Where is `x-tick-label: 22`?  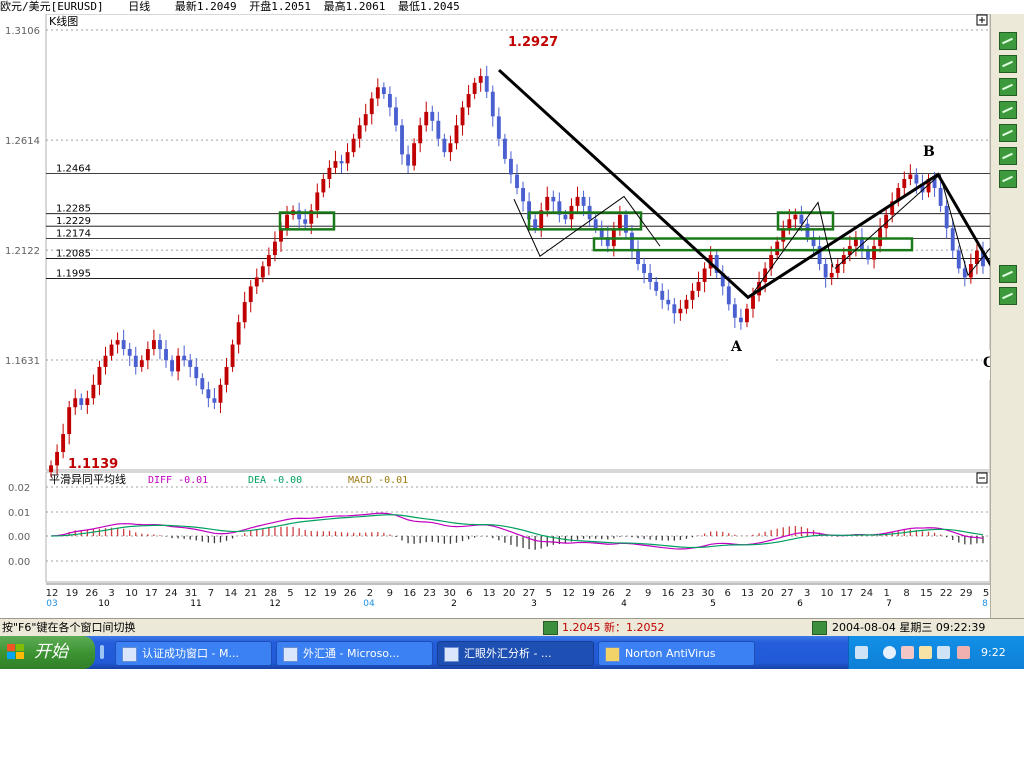
x-tick-label: 22 is located at coordinates (946, 593).